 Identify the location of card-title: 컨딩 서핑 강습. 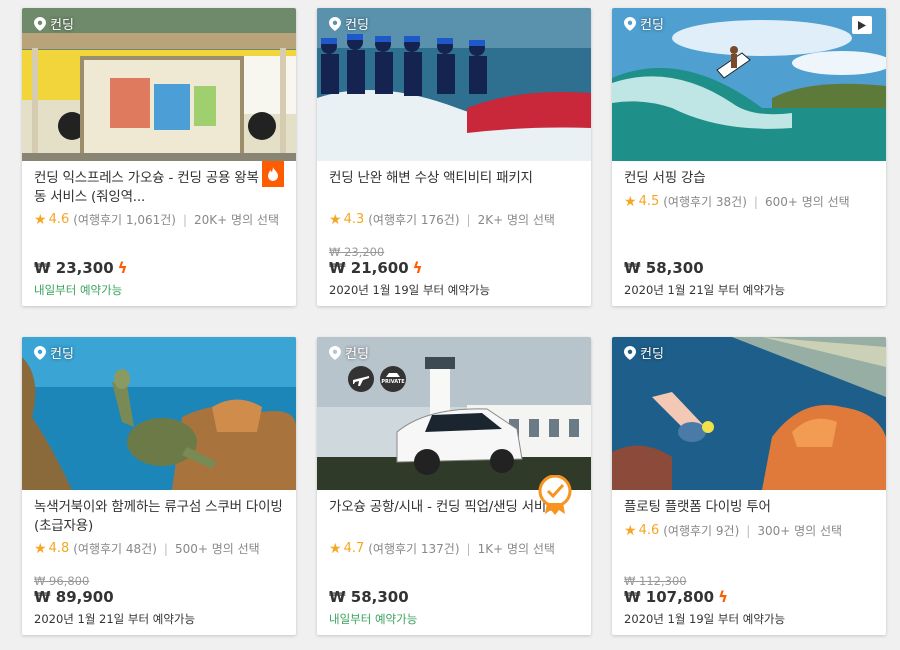
(749, 179).